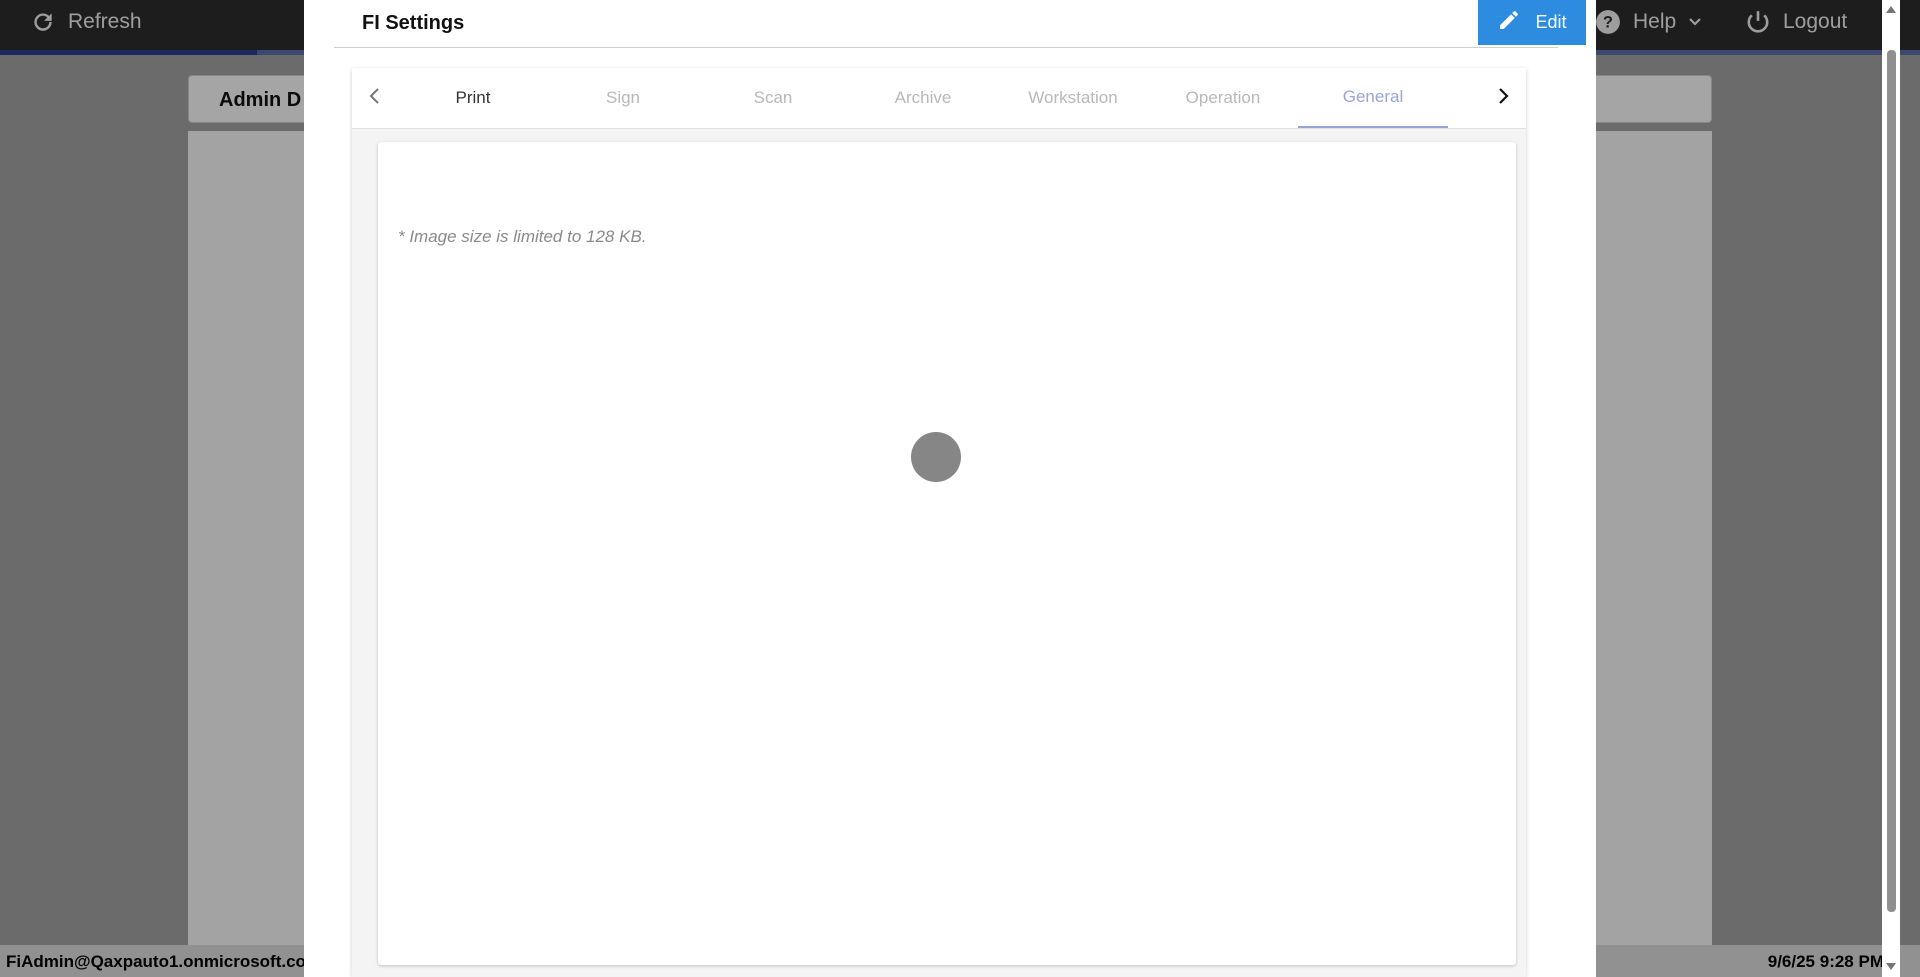  Describe the element at coordinates (1373, 98) in the screenshot. I see `tab-general: General` at that location.